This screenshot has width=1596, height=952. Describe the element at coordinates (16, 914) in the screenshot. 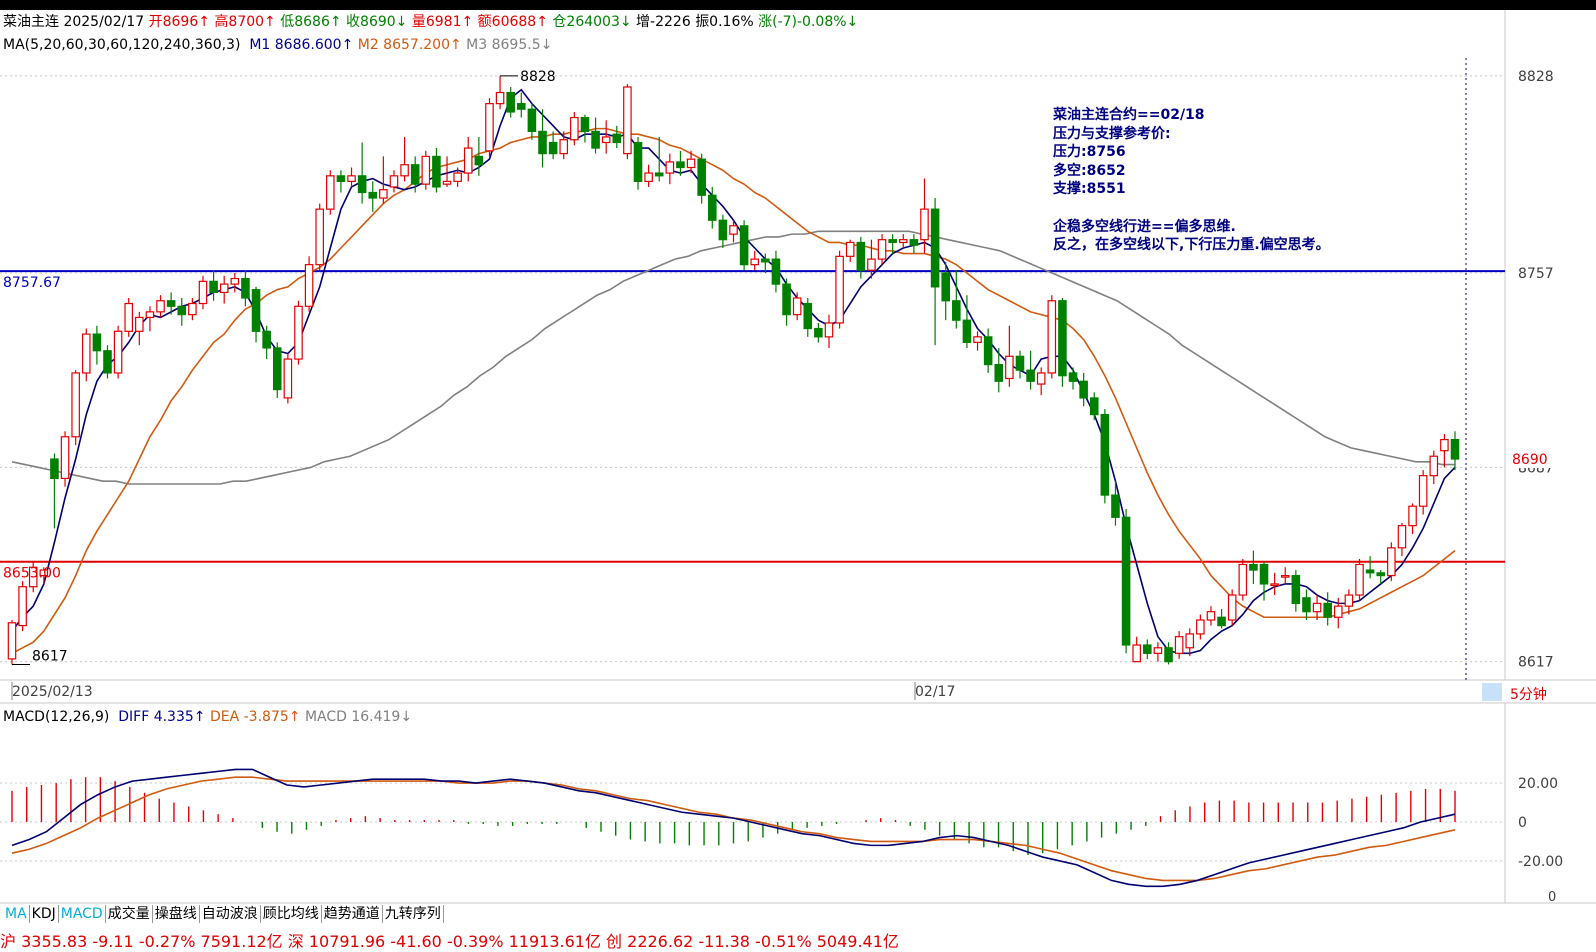

I see `indicator-tab: MA` at that location.